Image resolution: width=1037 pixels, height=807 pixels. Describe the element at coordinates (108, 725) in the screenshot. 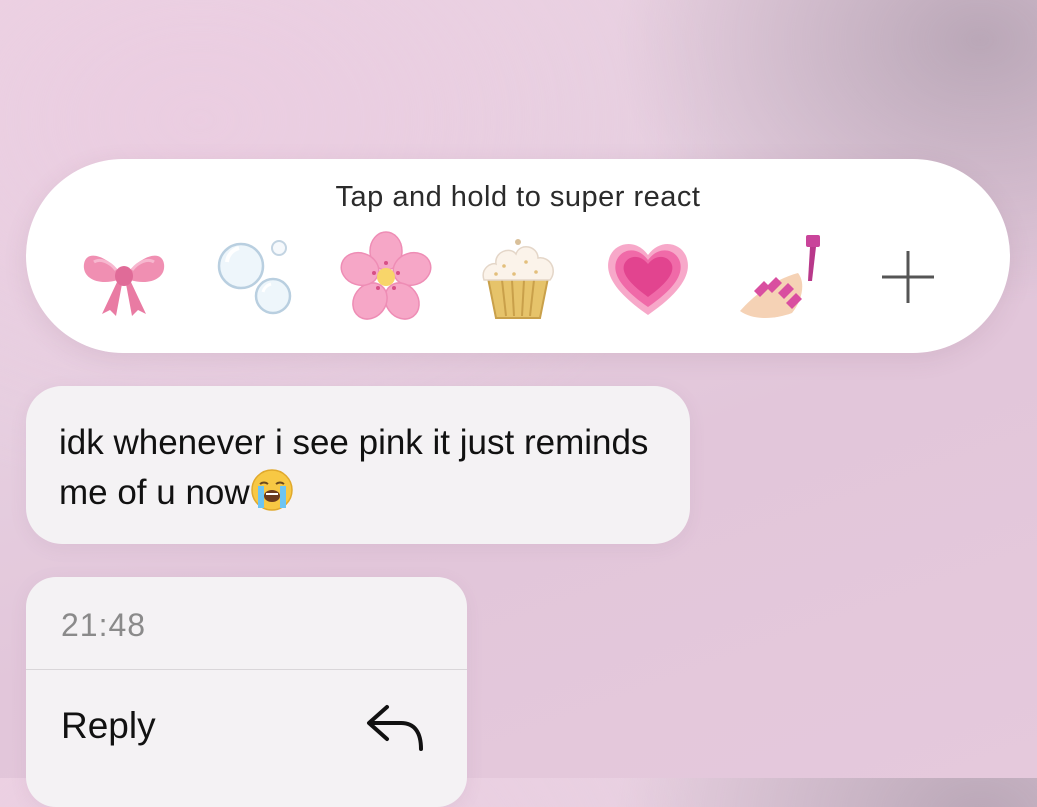

I see `reply-label: Reply` at that location.